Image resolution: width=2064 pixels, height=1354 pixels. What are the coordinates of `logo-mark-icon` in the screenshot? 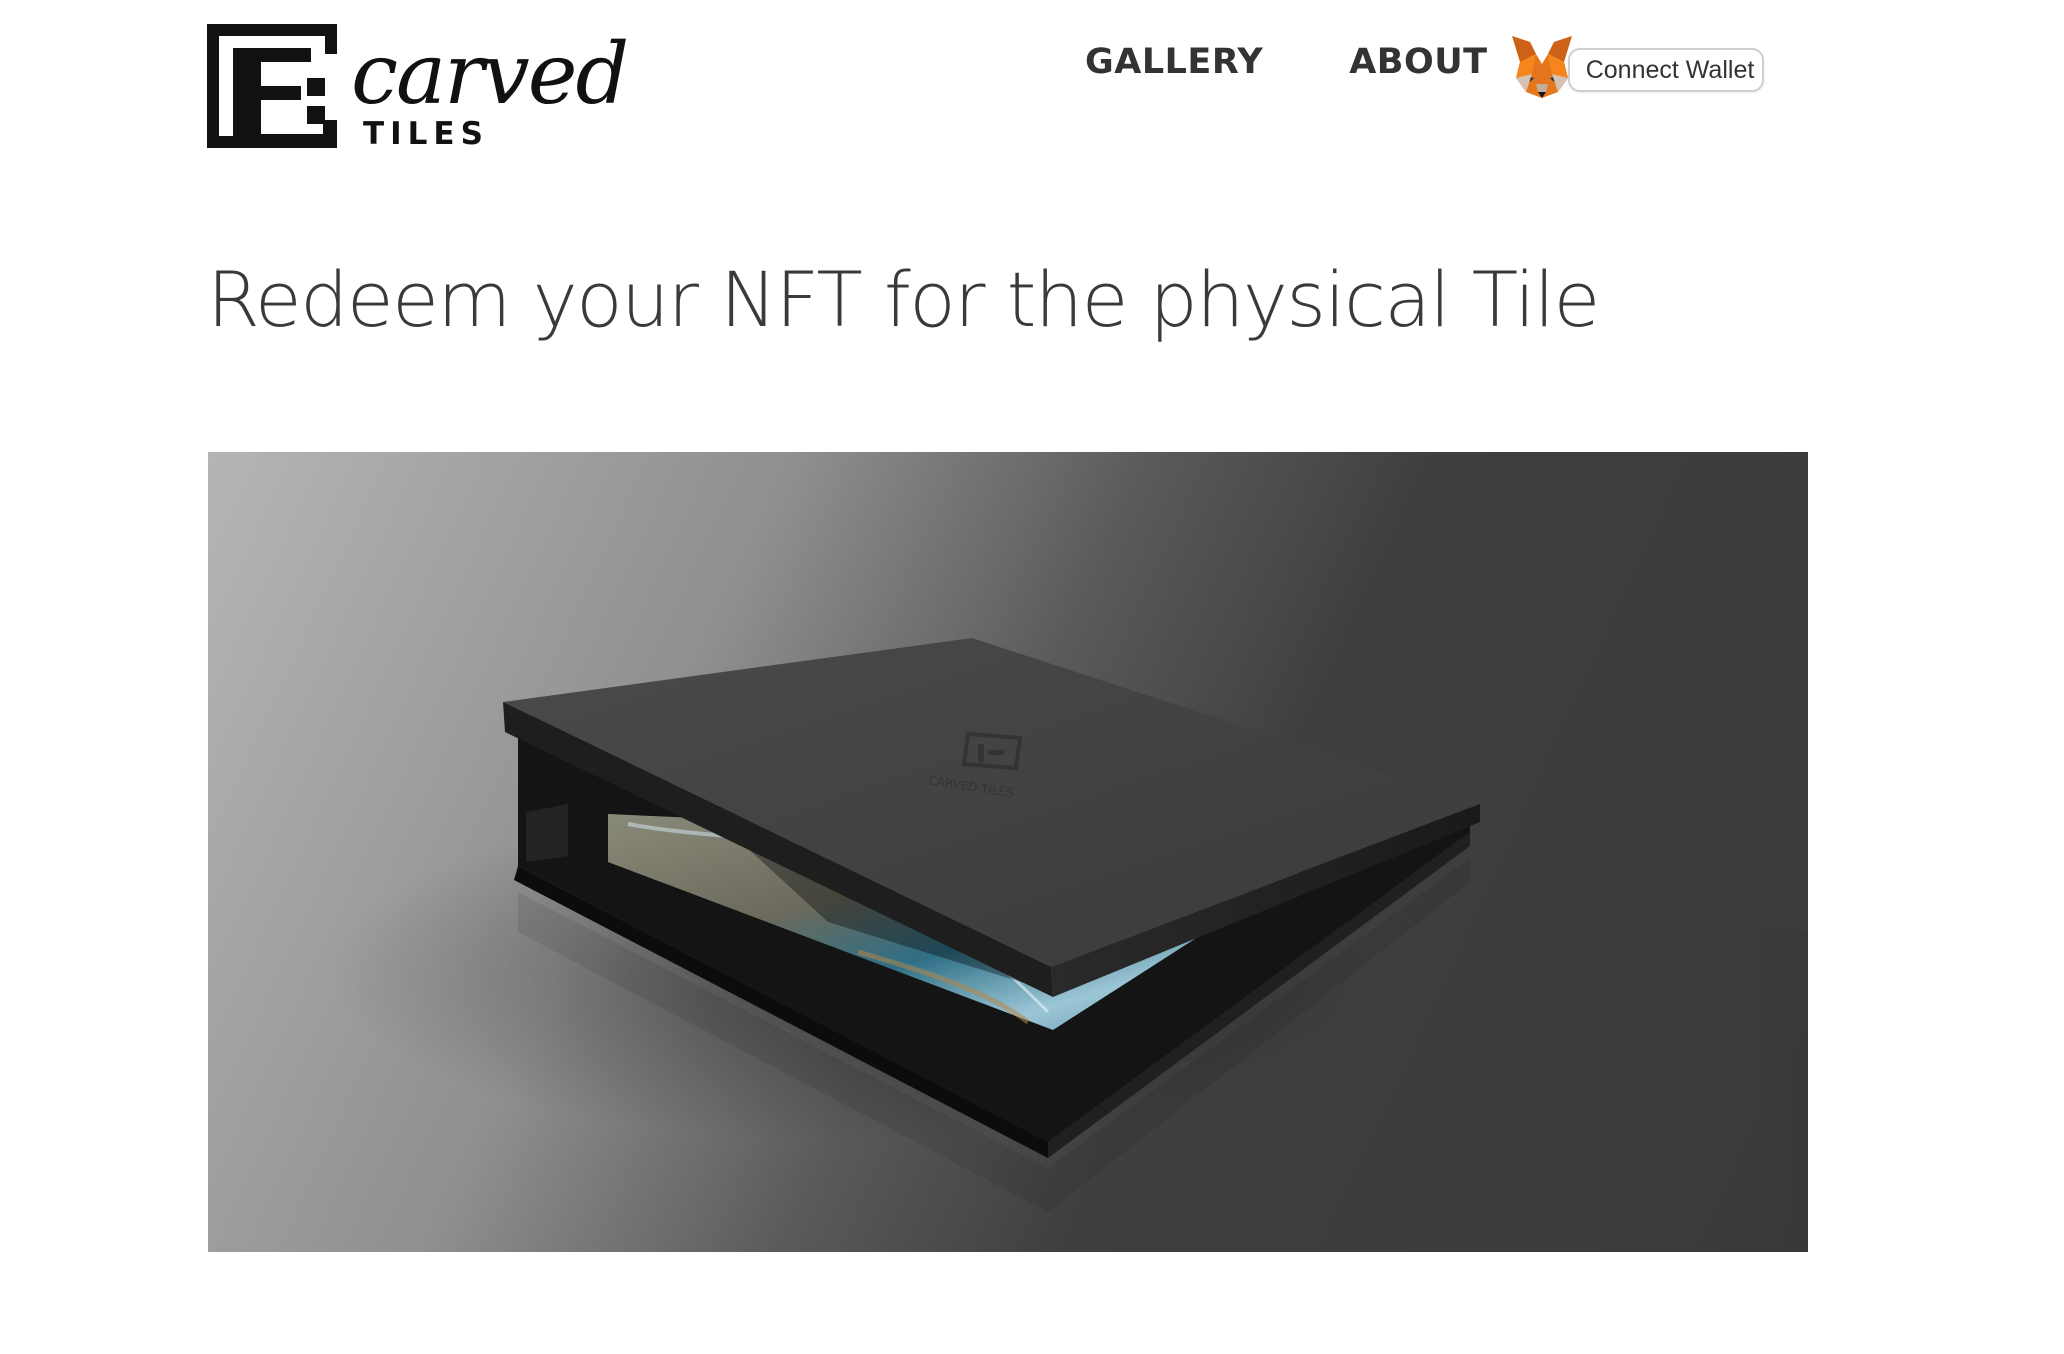 It's located at (272, 86).